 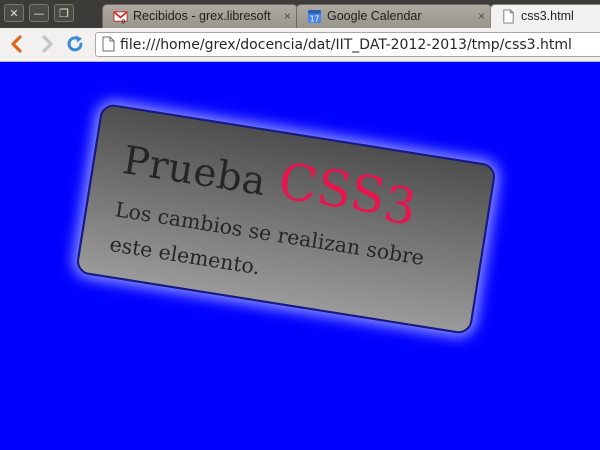 I want to click on tab-gmail-label: Recibidos - grex.libresoftw, so click(x=202, y=16).